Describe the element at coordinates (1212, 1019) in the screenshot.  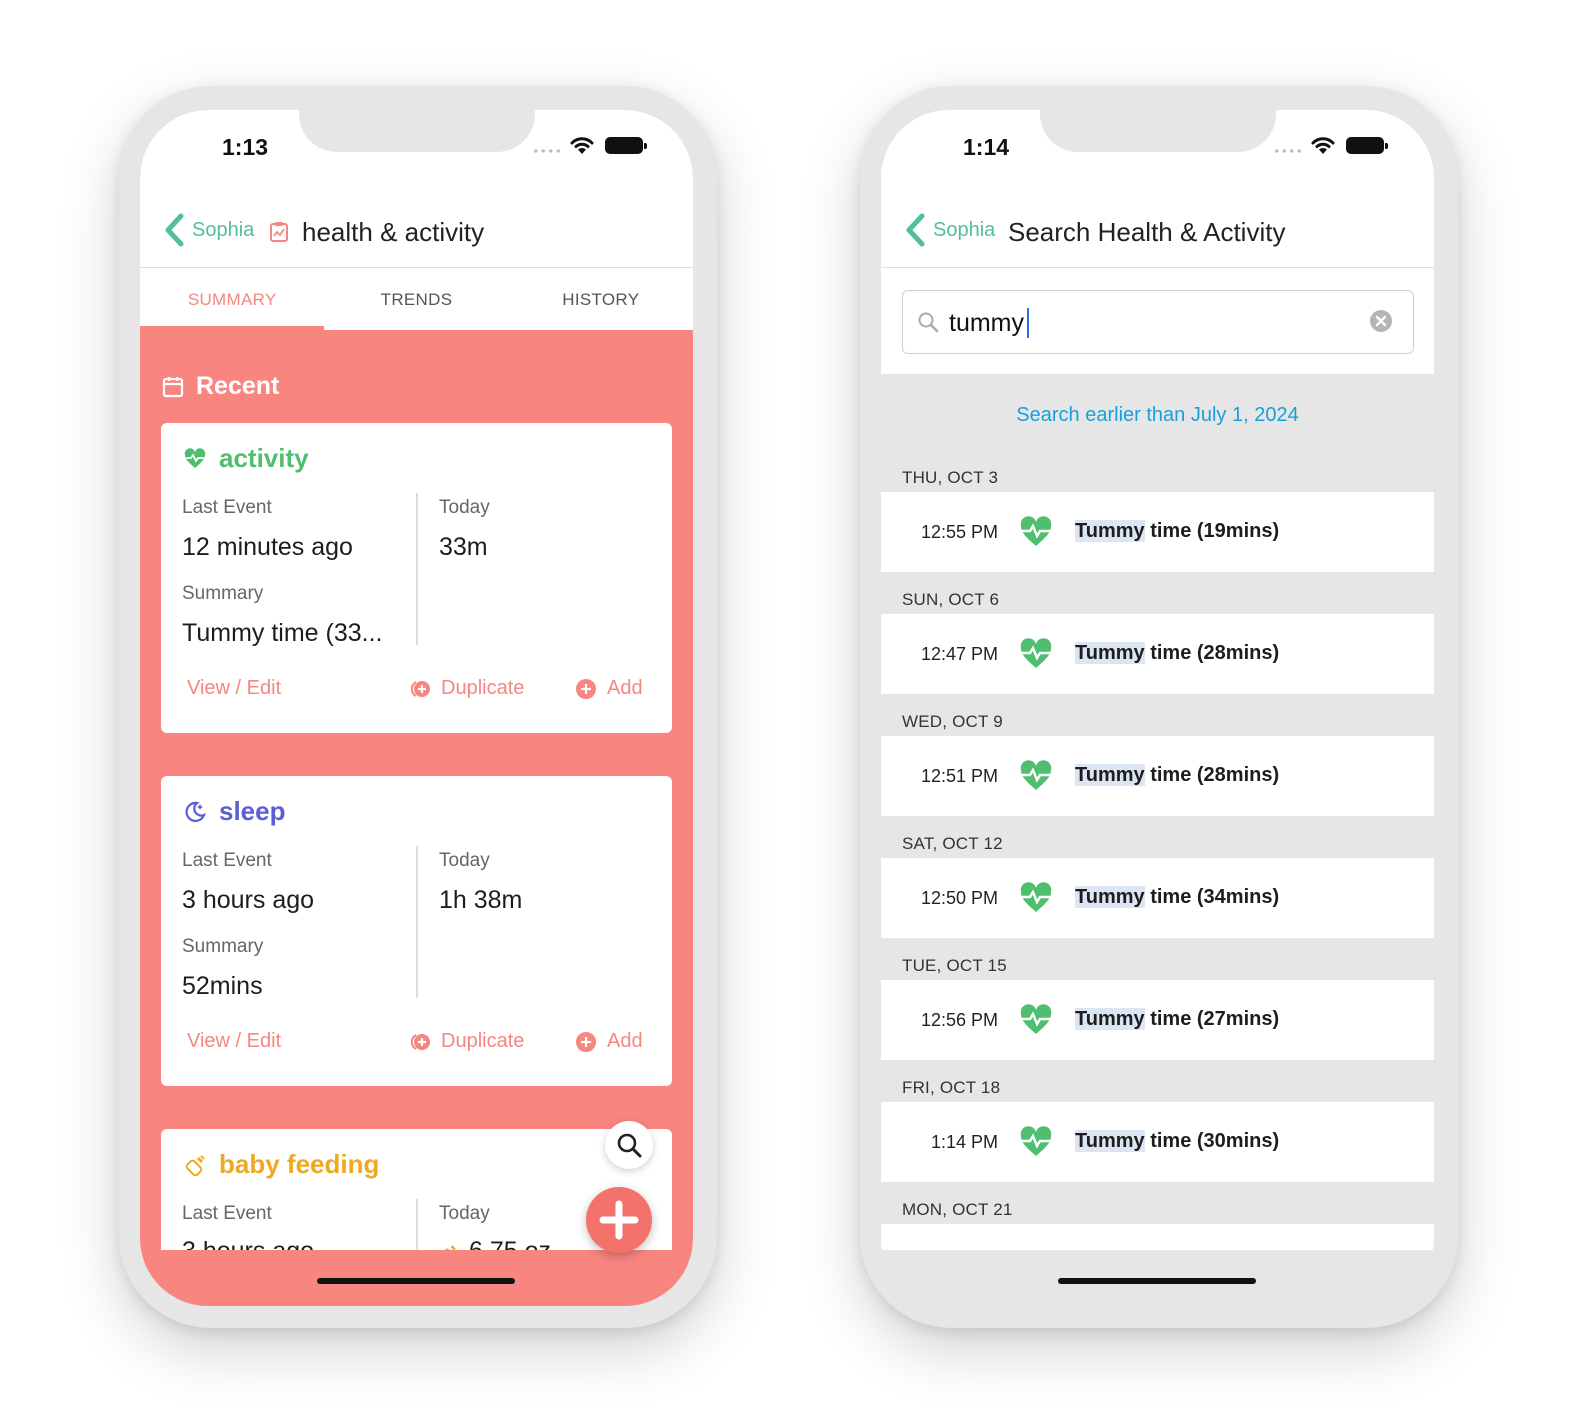
I see `result-rest: time (27mins)` at that location.